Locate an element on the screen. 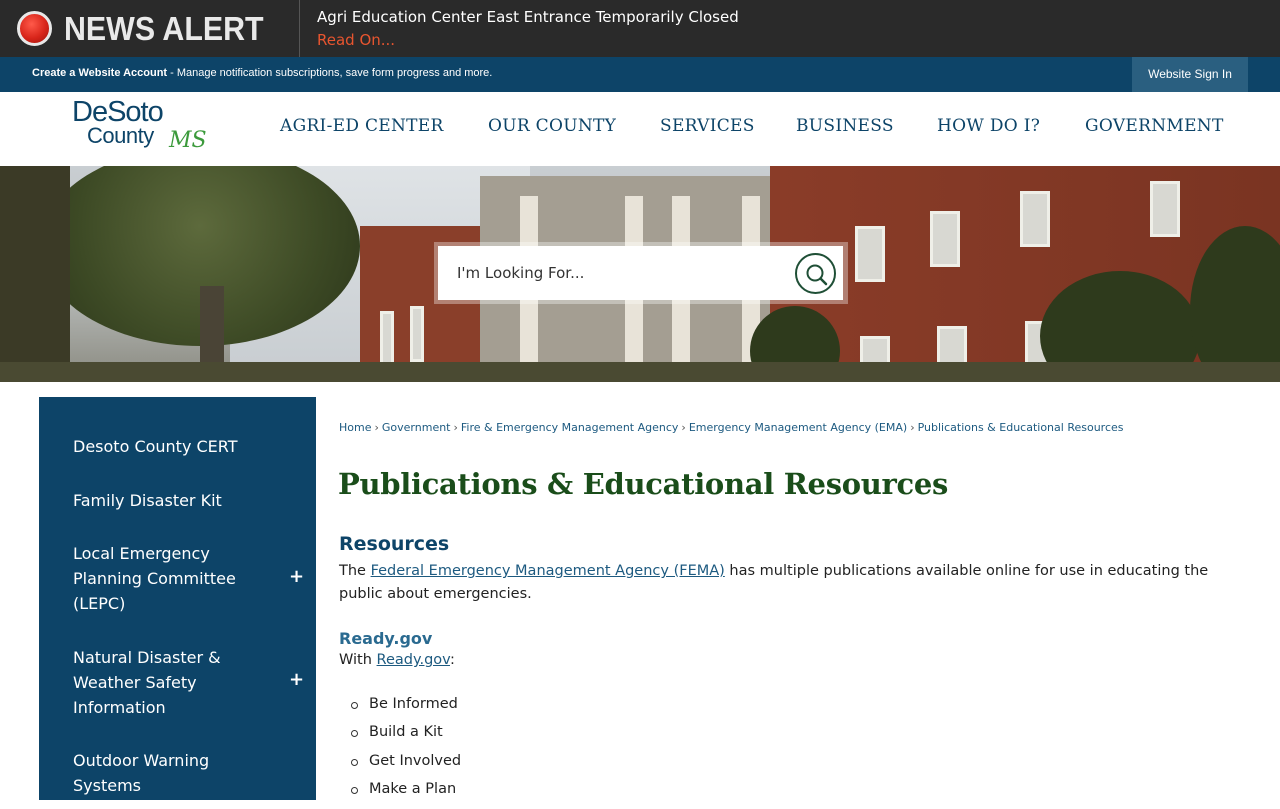  search-icon is located at coordinates (817, 275).